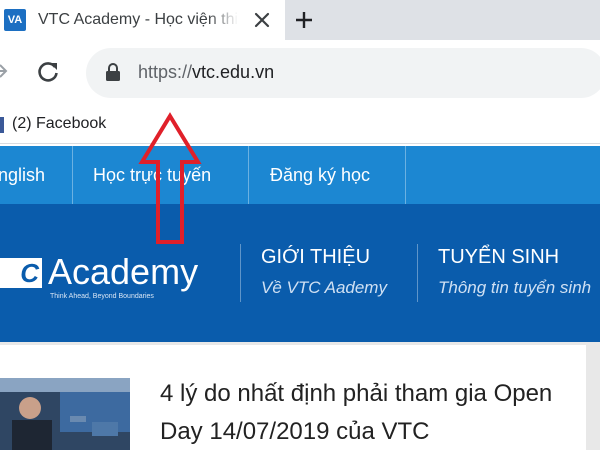  I want to click on menu-admissions-title: TUYỂN SINH, so click(499, 257).